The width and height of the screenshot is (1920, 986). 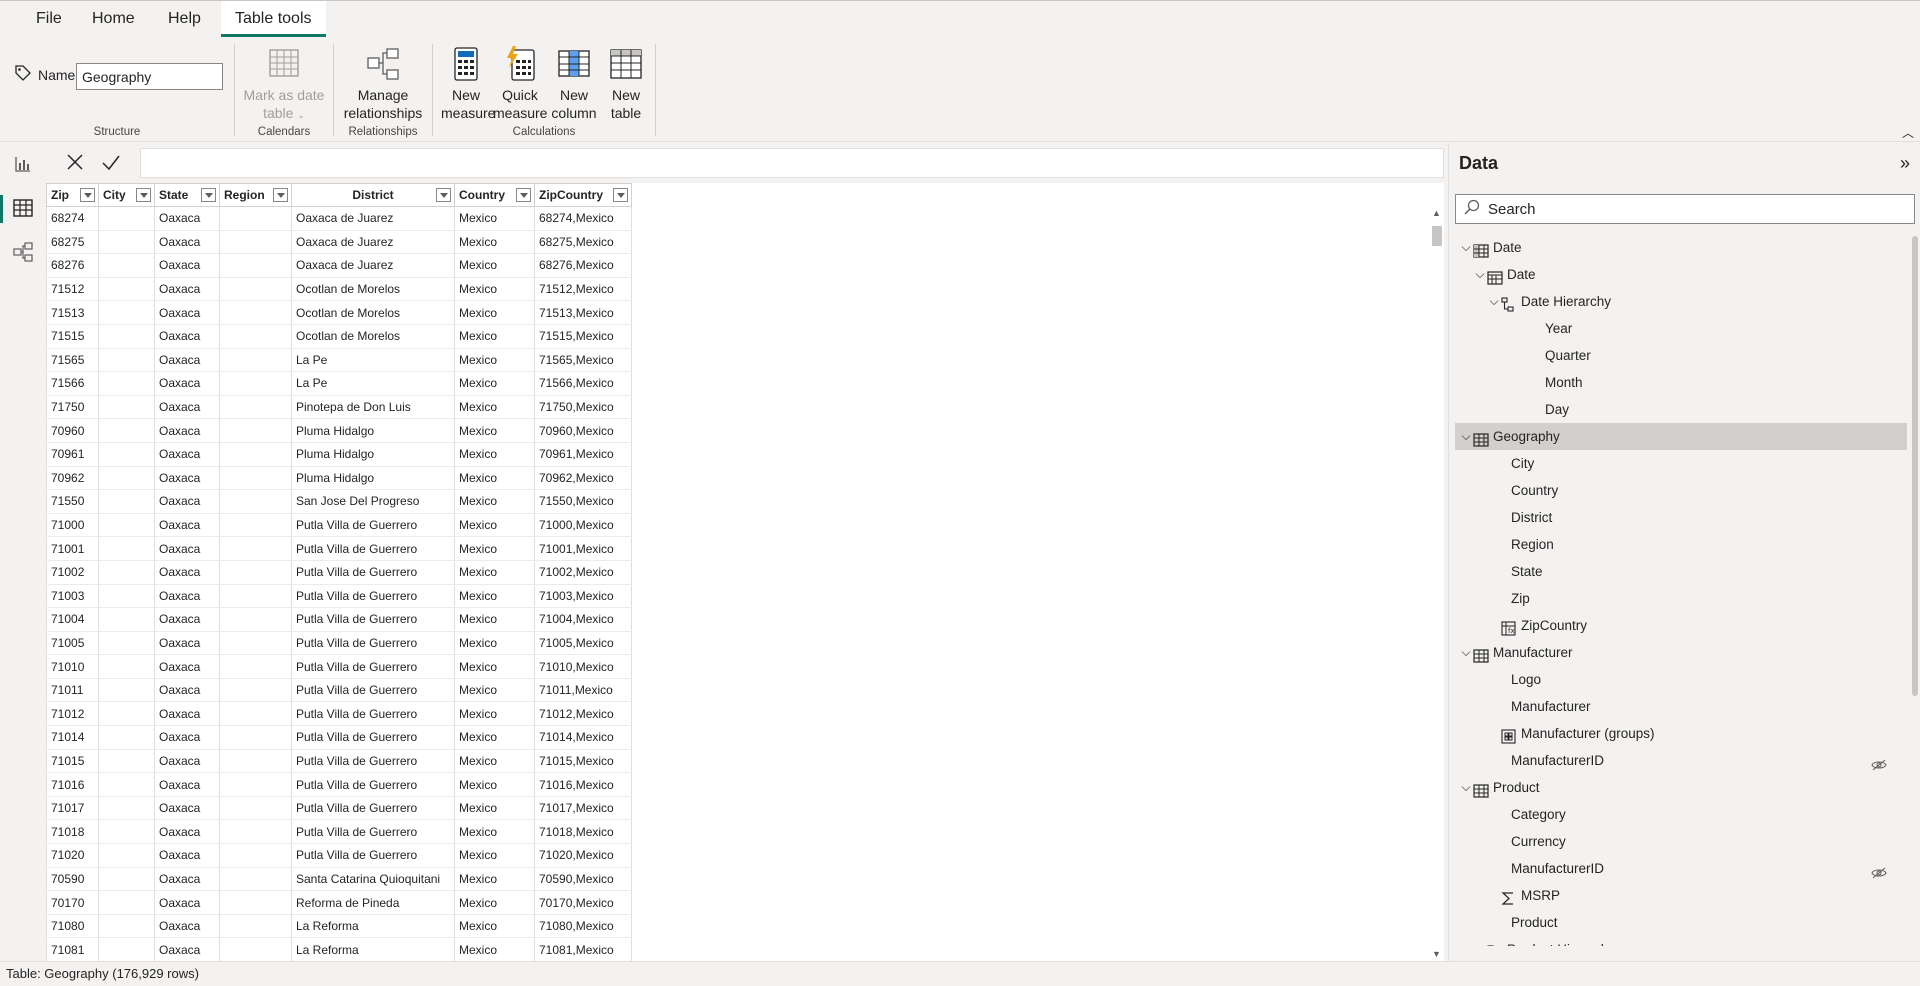 I want to click on cell-zip: 71012, so click(x=72, y=714).